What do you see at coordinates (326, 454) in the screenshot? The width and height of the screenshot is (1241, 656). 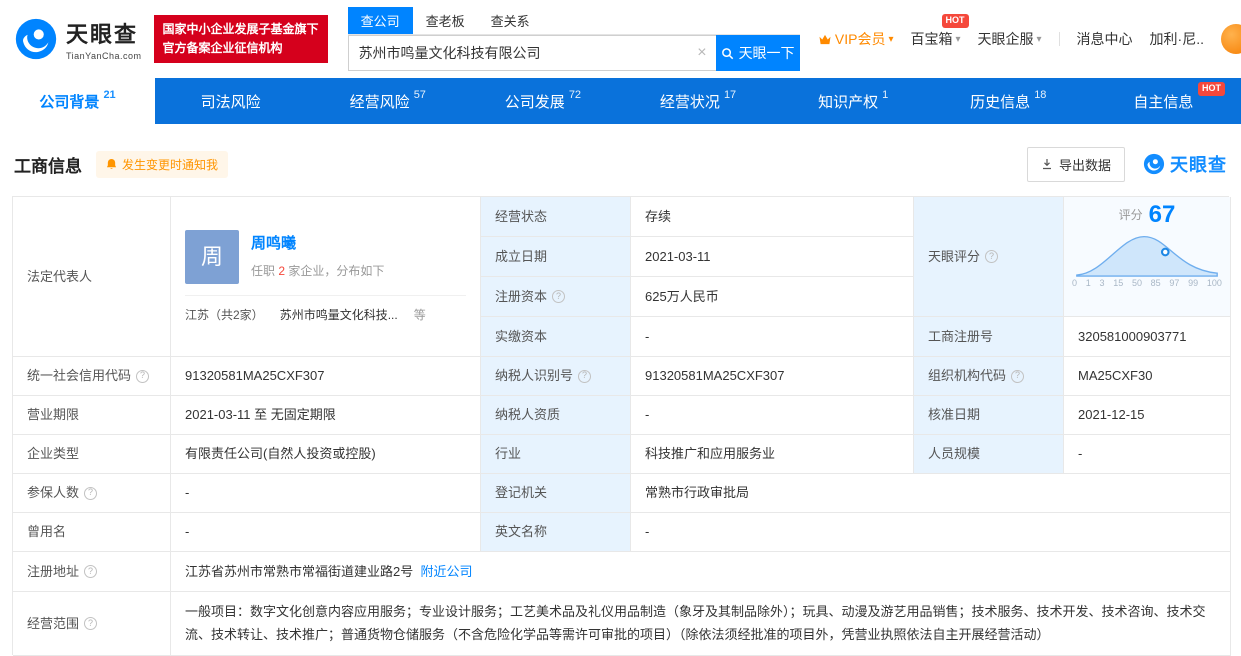 I see `field-value-company-type: 有限责任公司(自然人投资或控股)` at bounding box center [326, 454].